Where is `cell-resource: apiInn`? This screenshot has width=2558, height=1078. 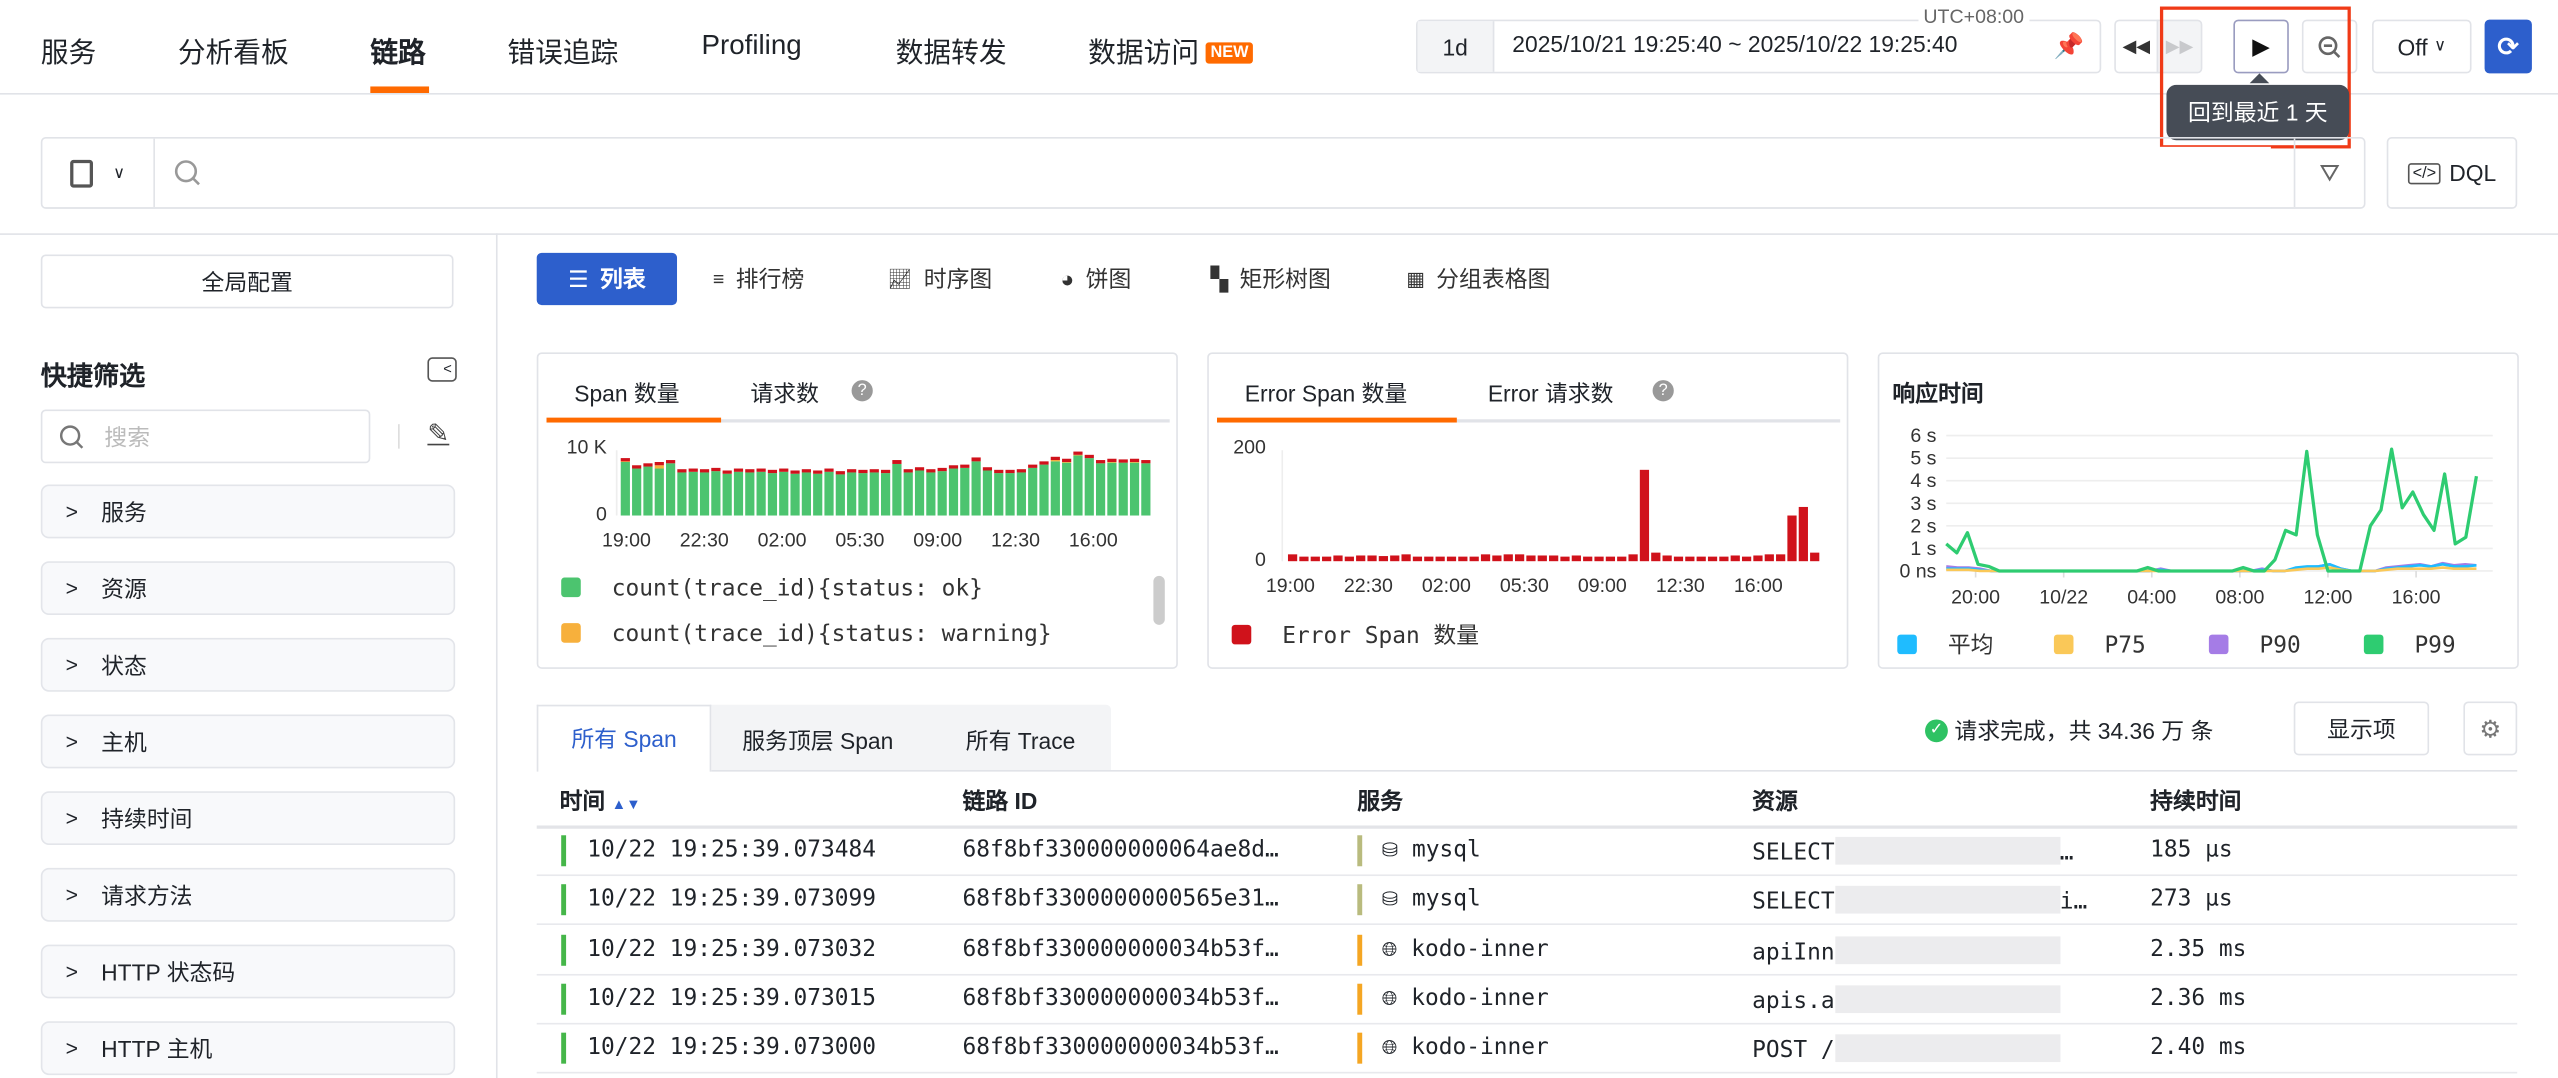
cell-resource: apiInn is located at coordinates (1906, 950).